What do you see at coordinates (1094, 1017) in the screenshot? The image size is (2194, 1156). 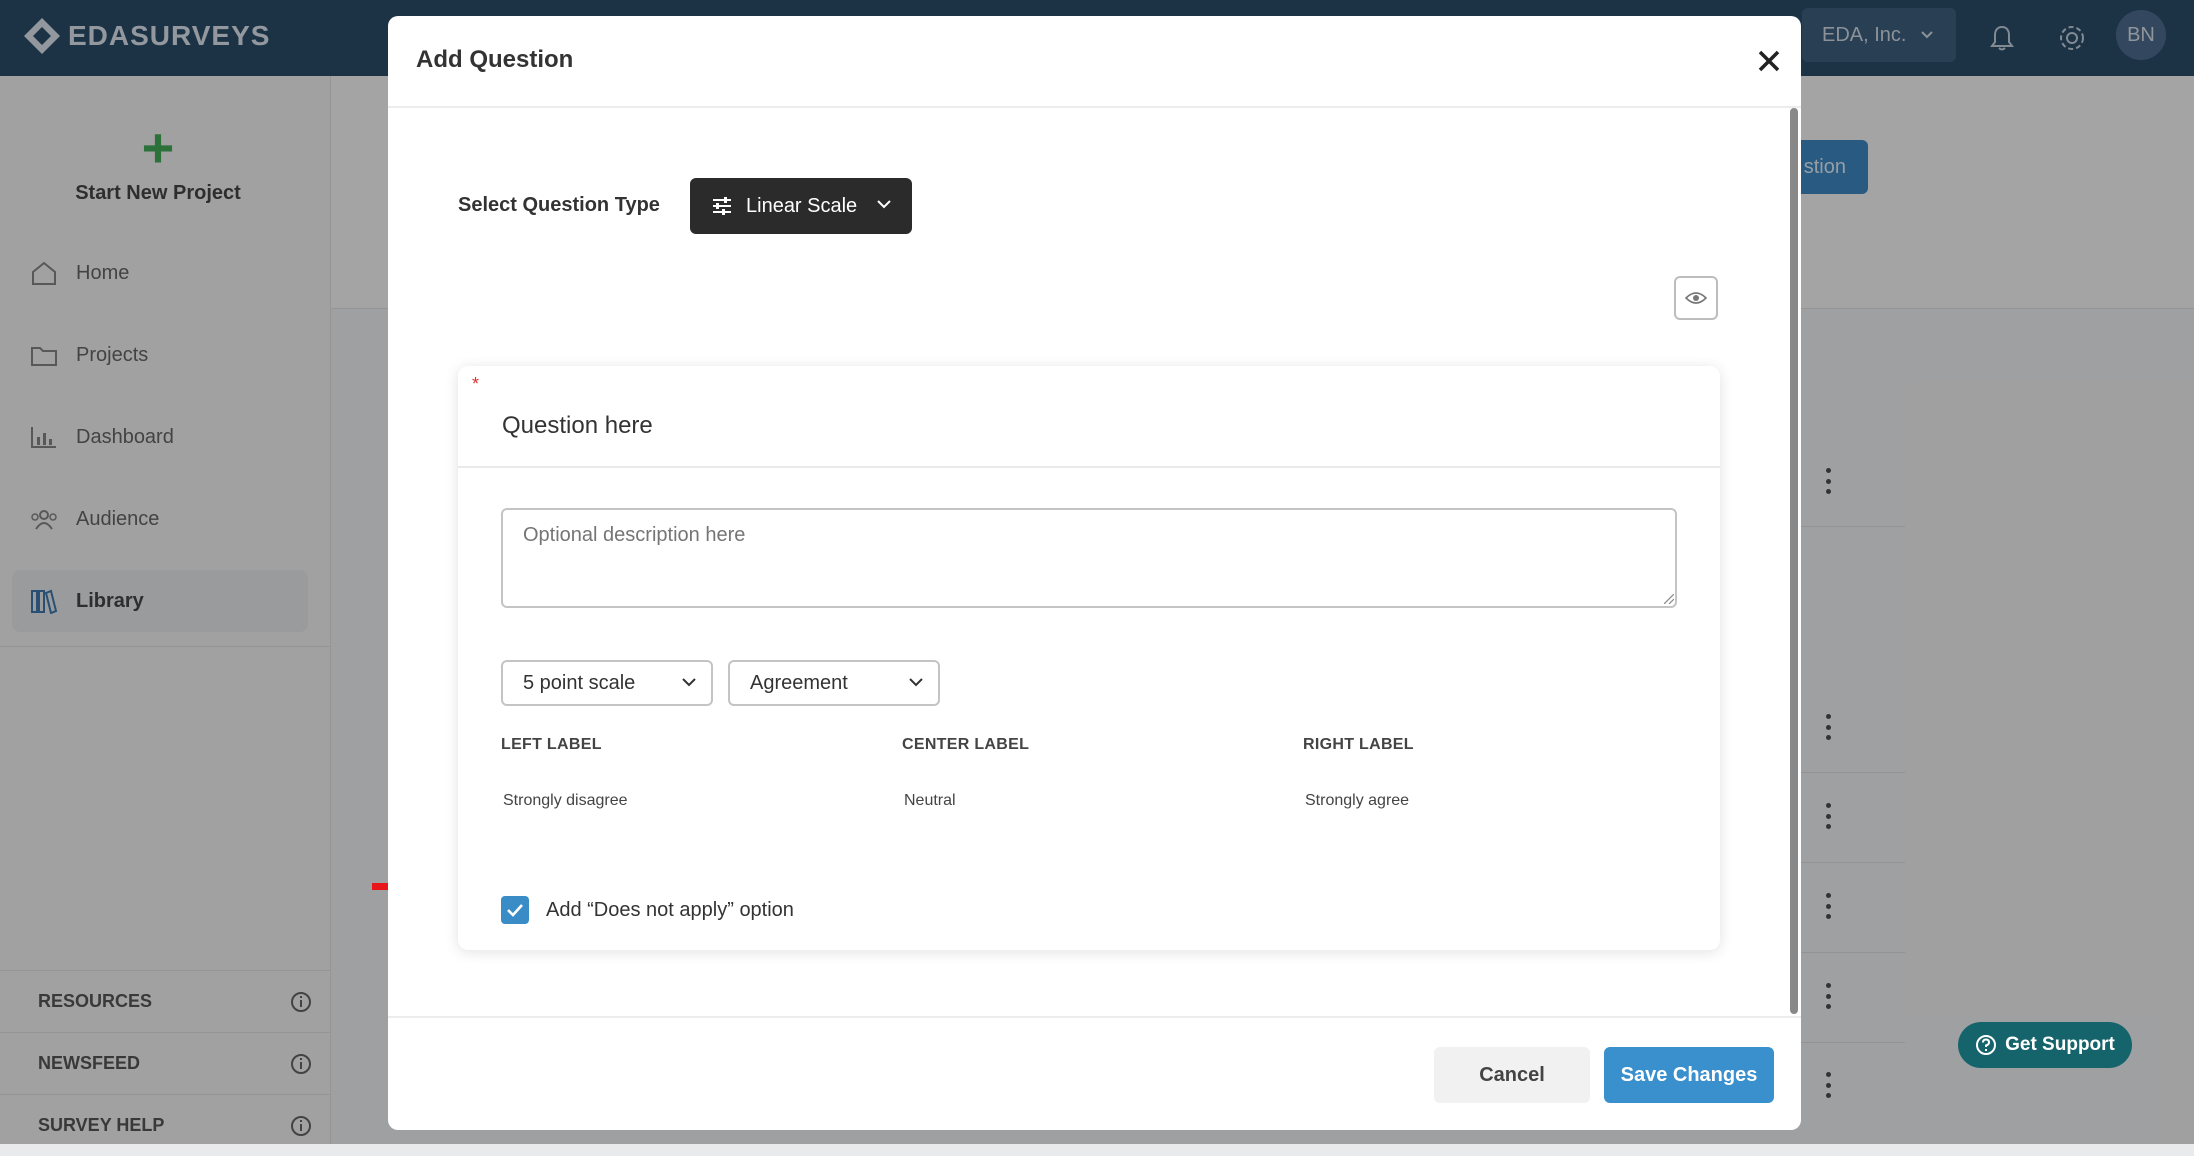 I see `modal-footer-divider` at bounding box center [1094, 1017].